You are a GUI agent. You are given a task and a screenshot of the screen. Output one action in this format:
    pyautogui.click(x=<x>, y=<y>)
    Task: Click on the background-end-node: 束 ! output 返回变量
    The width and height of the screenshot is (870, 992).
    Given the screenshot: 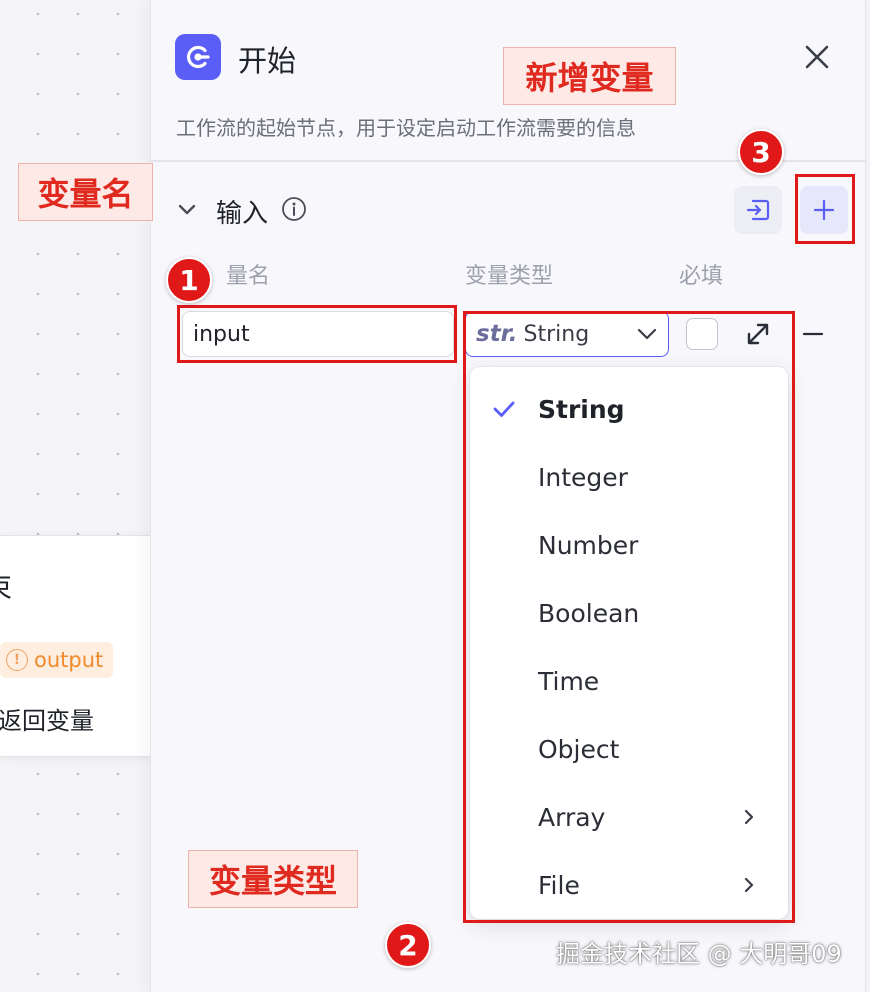 What is the action you would take?
    pyautogui.click(x=76, y=646)
    